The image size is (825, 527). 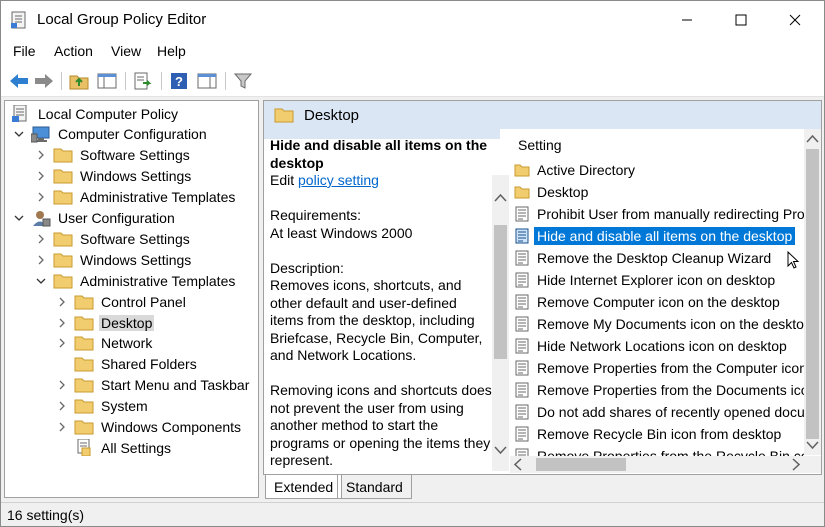 I want to click on setting-row: Remove Computer icon on the desktop, so click(x=659, y=302).